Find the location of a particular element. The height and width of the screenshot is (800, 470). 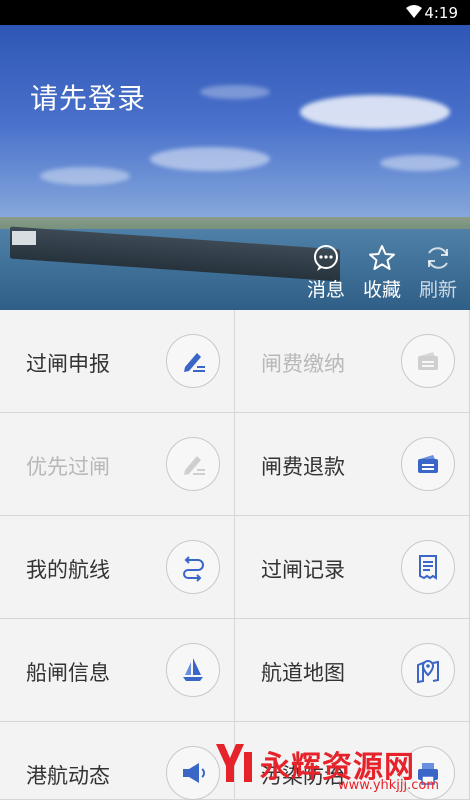

sailboat-icon is located at coordinates (193, 670).